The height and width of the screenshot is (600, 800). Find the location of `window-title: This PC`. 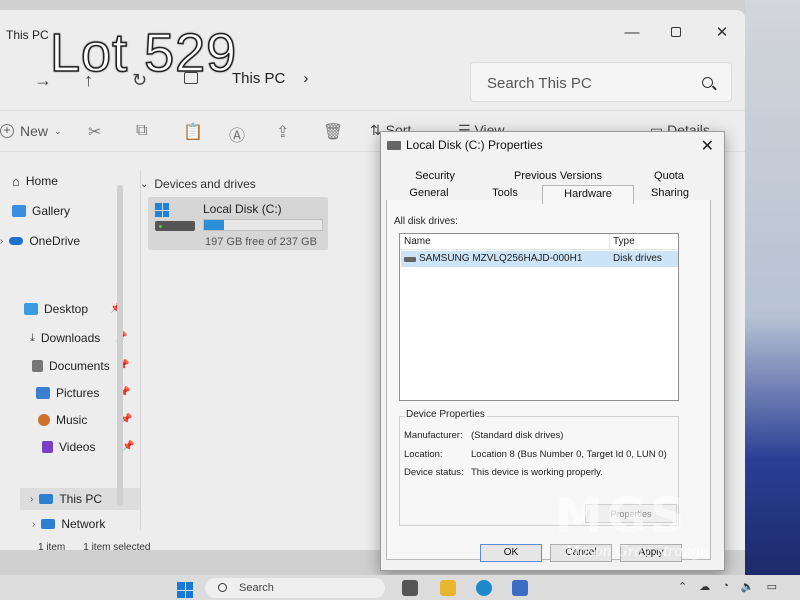

window-title: This PC is located at coordinates (27, 35).